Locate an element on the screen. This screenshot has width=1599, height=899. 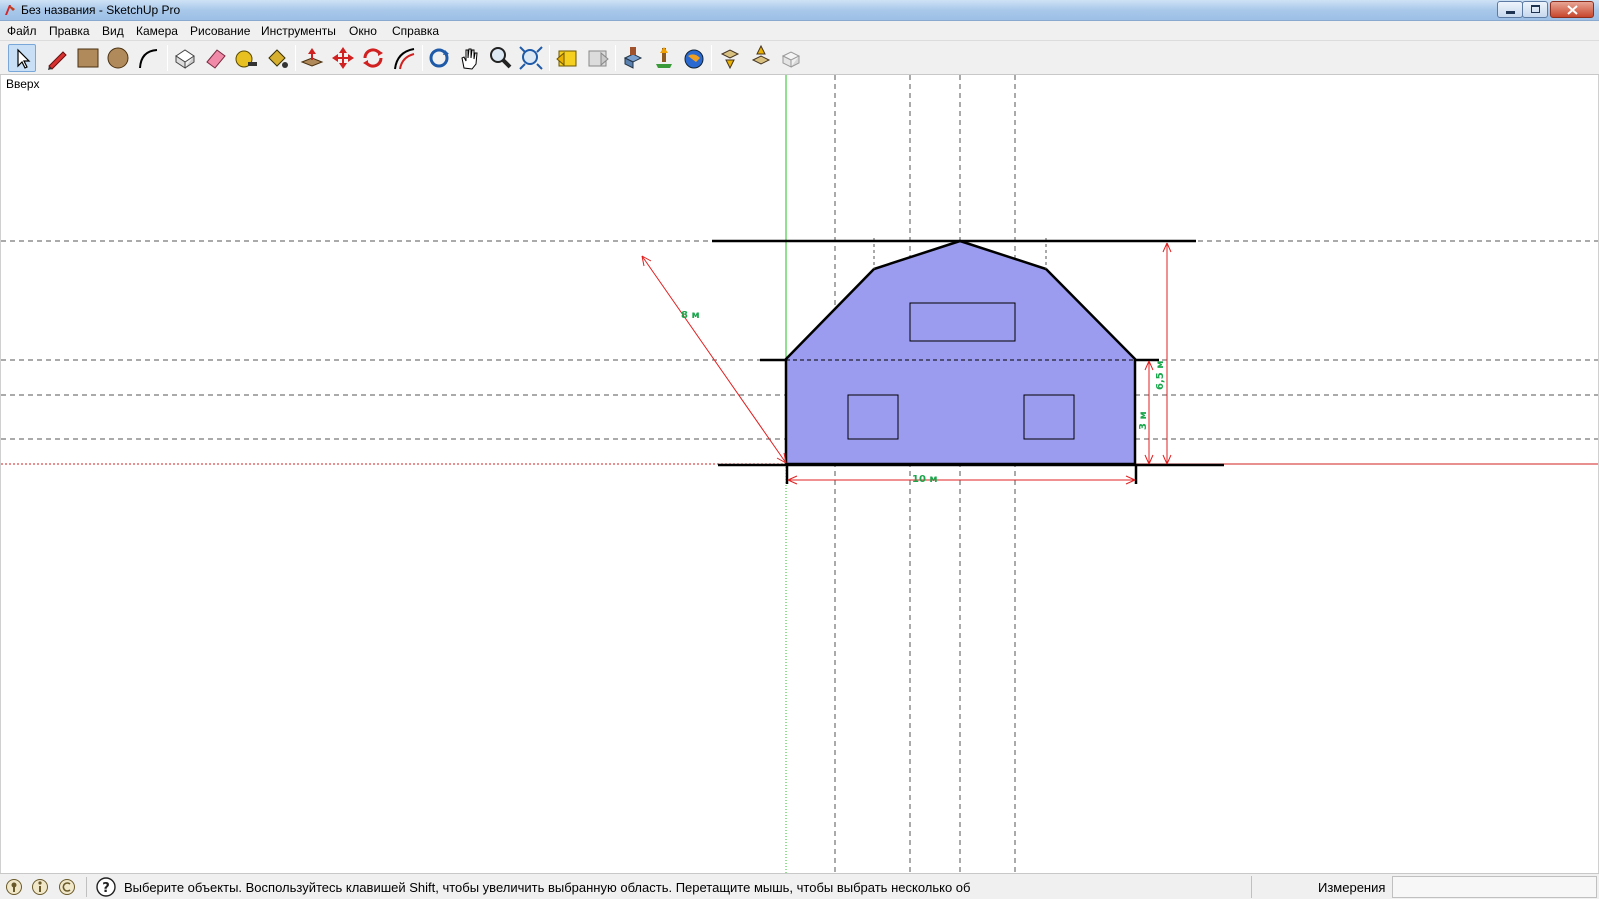
orbit-tool-button is located at coordinates (439, 58).